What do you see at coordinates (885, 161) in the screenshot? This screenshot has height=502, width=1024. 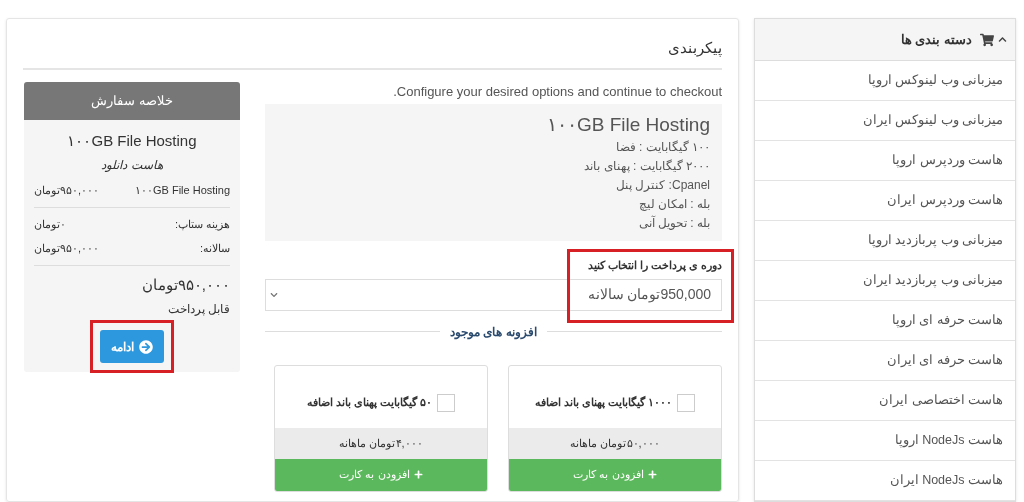 I see `category-link: هاست وردپرس اروپا` at bounding box center [885, 161].